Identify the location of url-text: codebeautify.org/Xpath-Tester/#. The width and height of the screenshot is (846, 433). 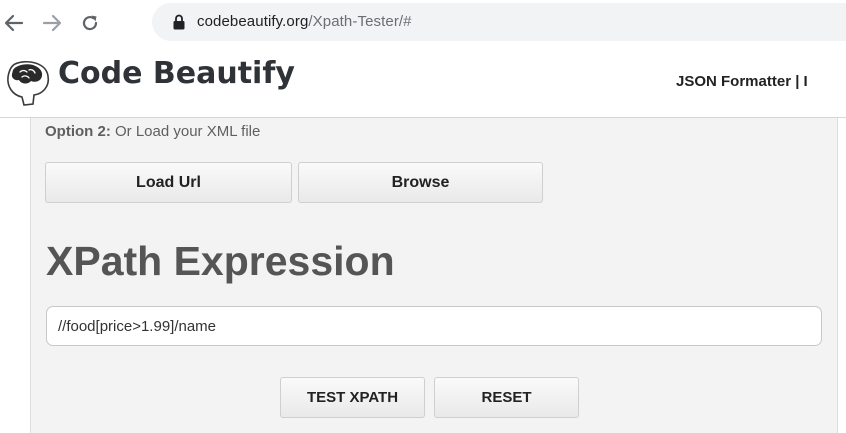
(304, 21).